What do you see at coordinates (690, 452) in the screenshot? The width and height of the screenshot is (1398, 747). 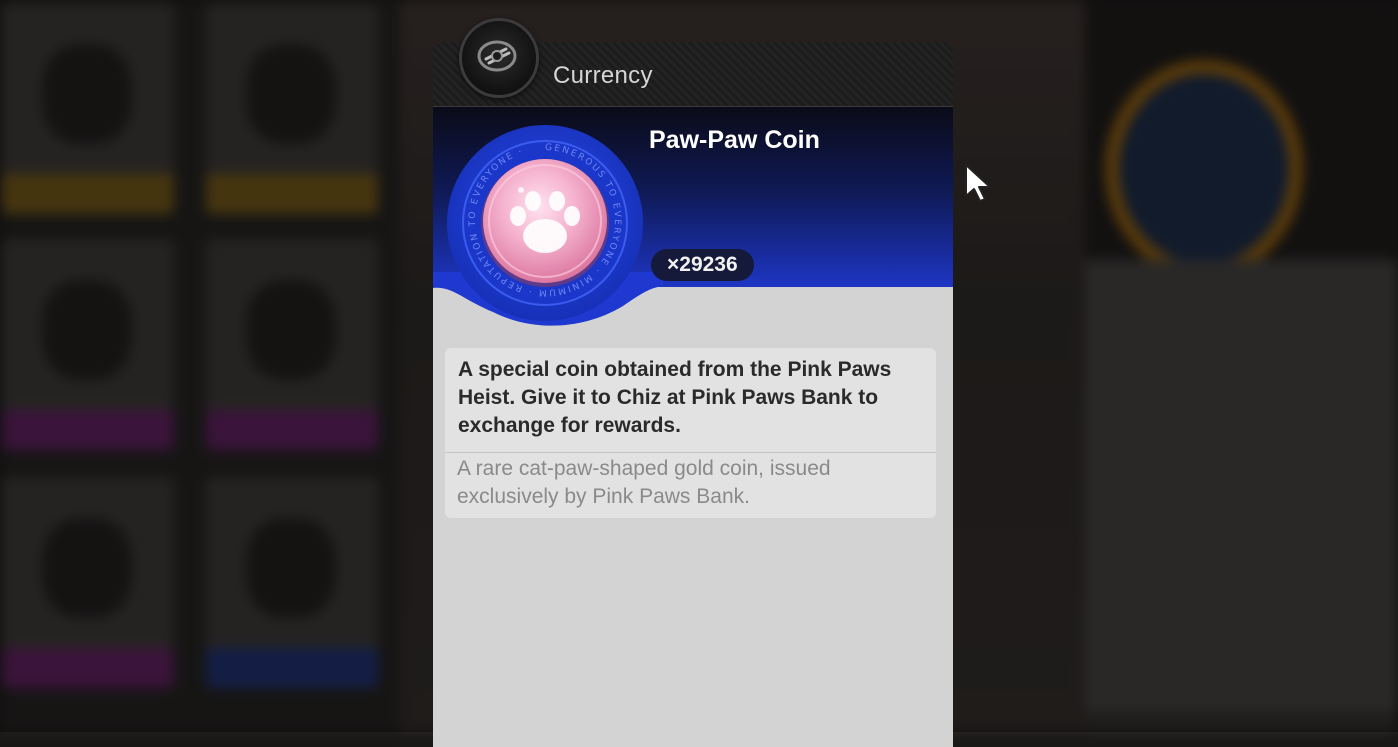 I see `description-divider` at bounding box center [690, 452].